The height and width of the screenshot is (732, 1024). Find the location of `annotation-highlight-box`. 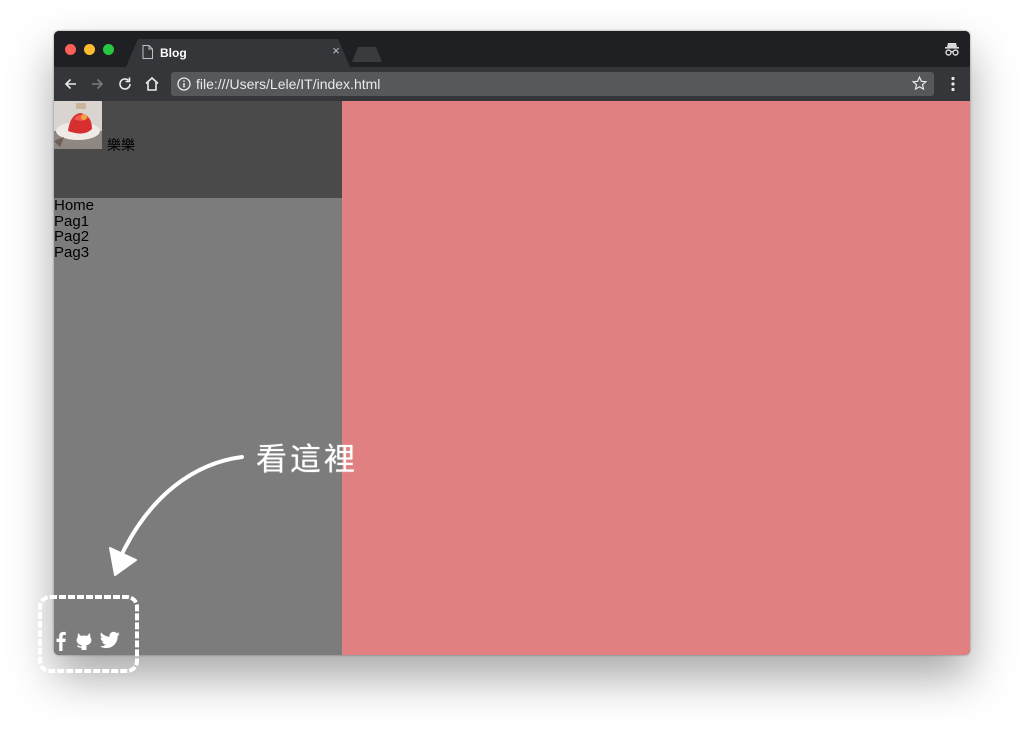

annotation-highlight-box is located at coordinates (88, 634).